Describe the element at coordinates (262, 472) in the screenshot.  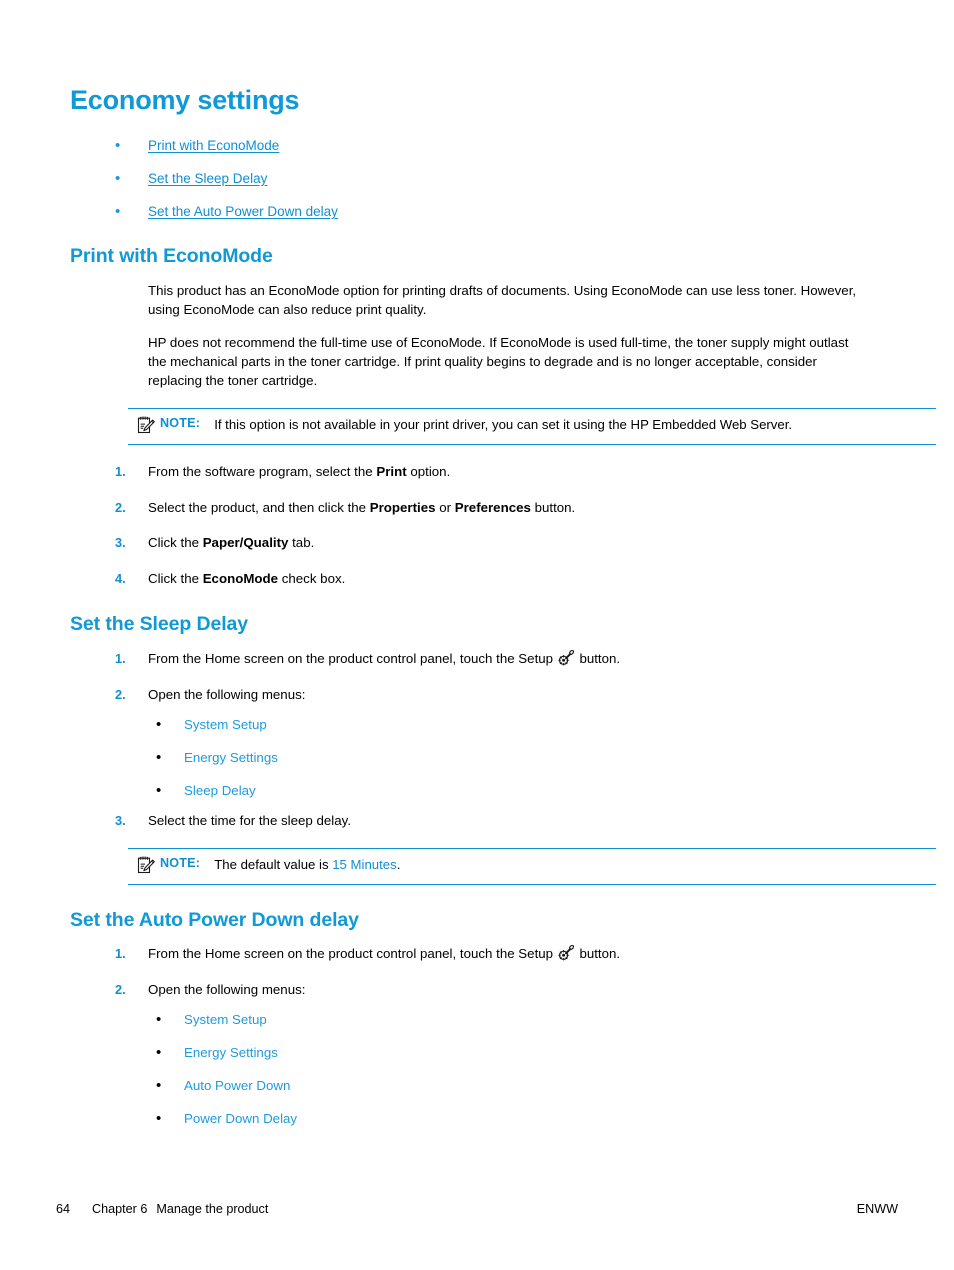
I see `step-text-pre: From the software program, select the` at that location.